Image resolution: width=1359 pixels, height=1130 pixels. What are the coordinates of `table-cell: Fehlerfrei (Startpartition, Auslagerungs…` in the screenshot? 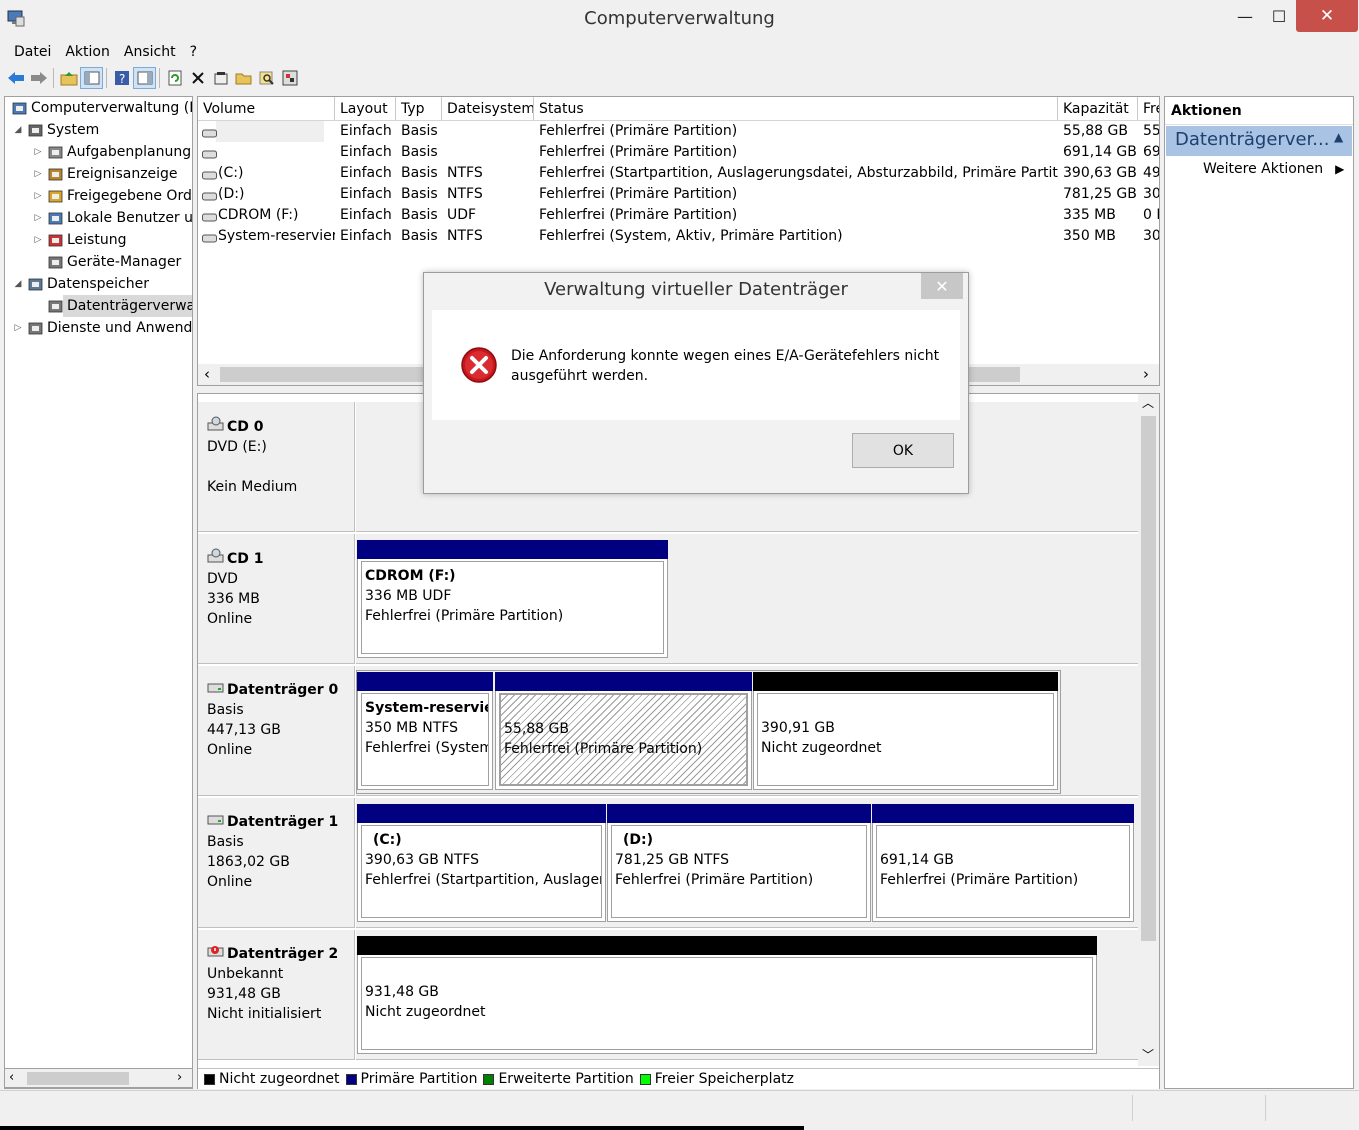 It's located at (798, 173).